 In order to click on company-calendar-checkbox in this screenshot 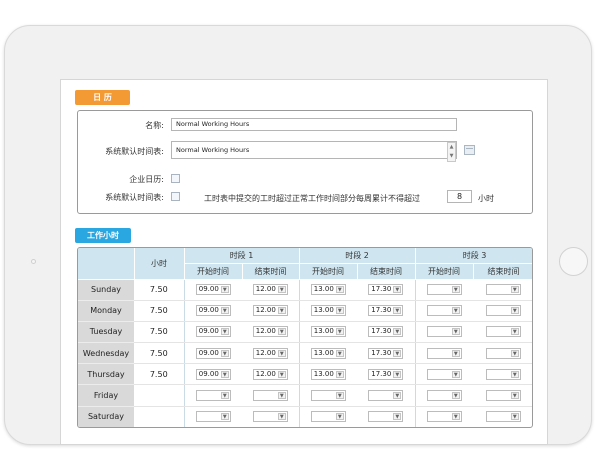, I will do `click(175, 178)`.